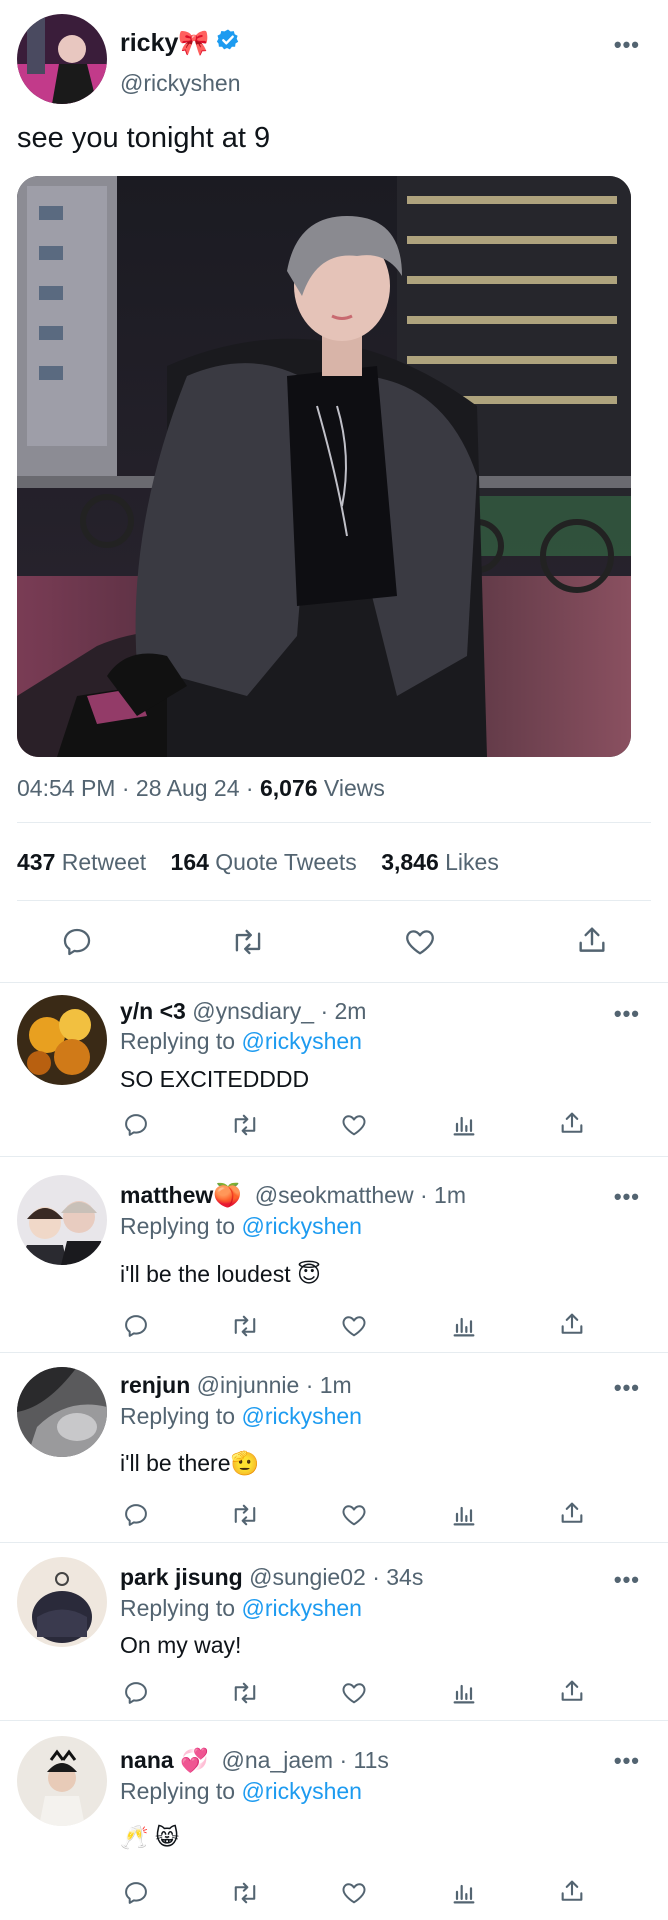 The height and width of the screenshot is (1920, 668). I want to click on likes-stat: 3,846 Likes, so click(440, 862).